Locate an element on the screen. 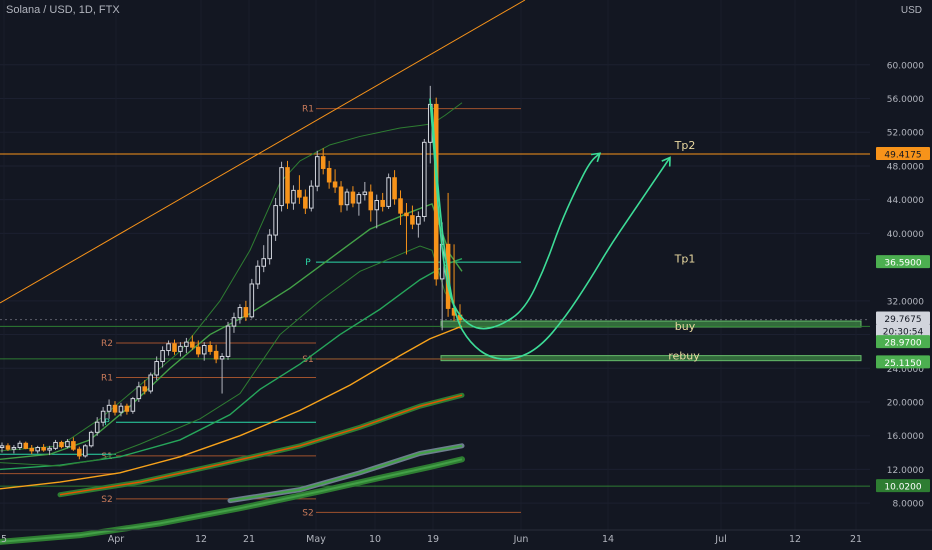 Image resolution: width=932 pixels, height=550 pixels. annotation-rebuy: rebuy is located at coordinates (684, 356).